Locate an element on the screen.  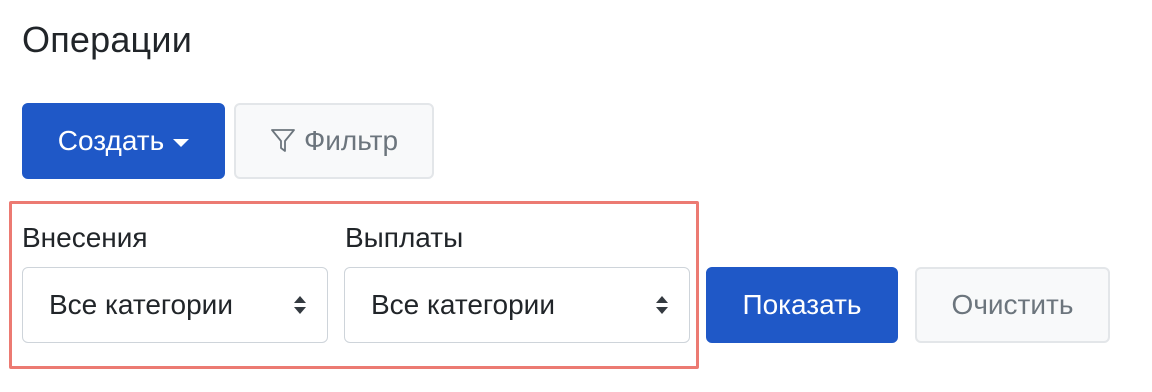
show-button: Показать is located at coordinates (802, 305).